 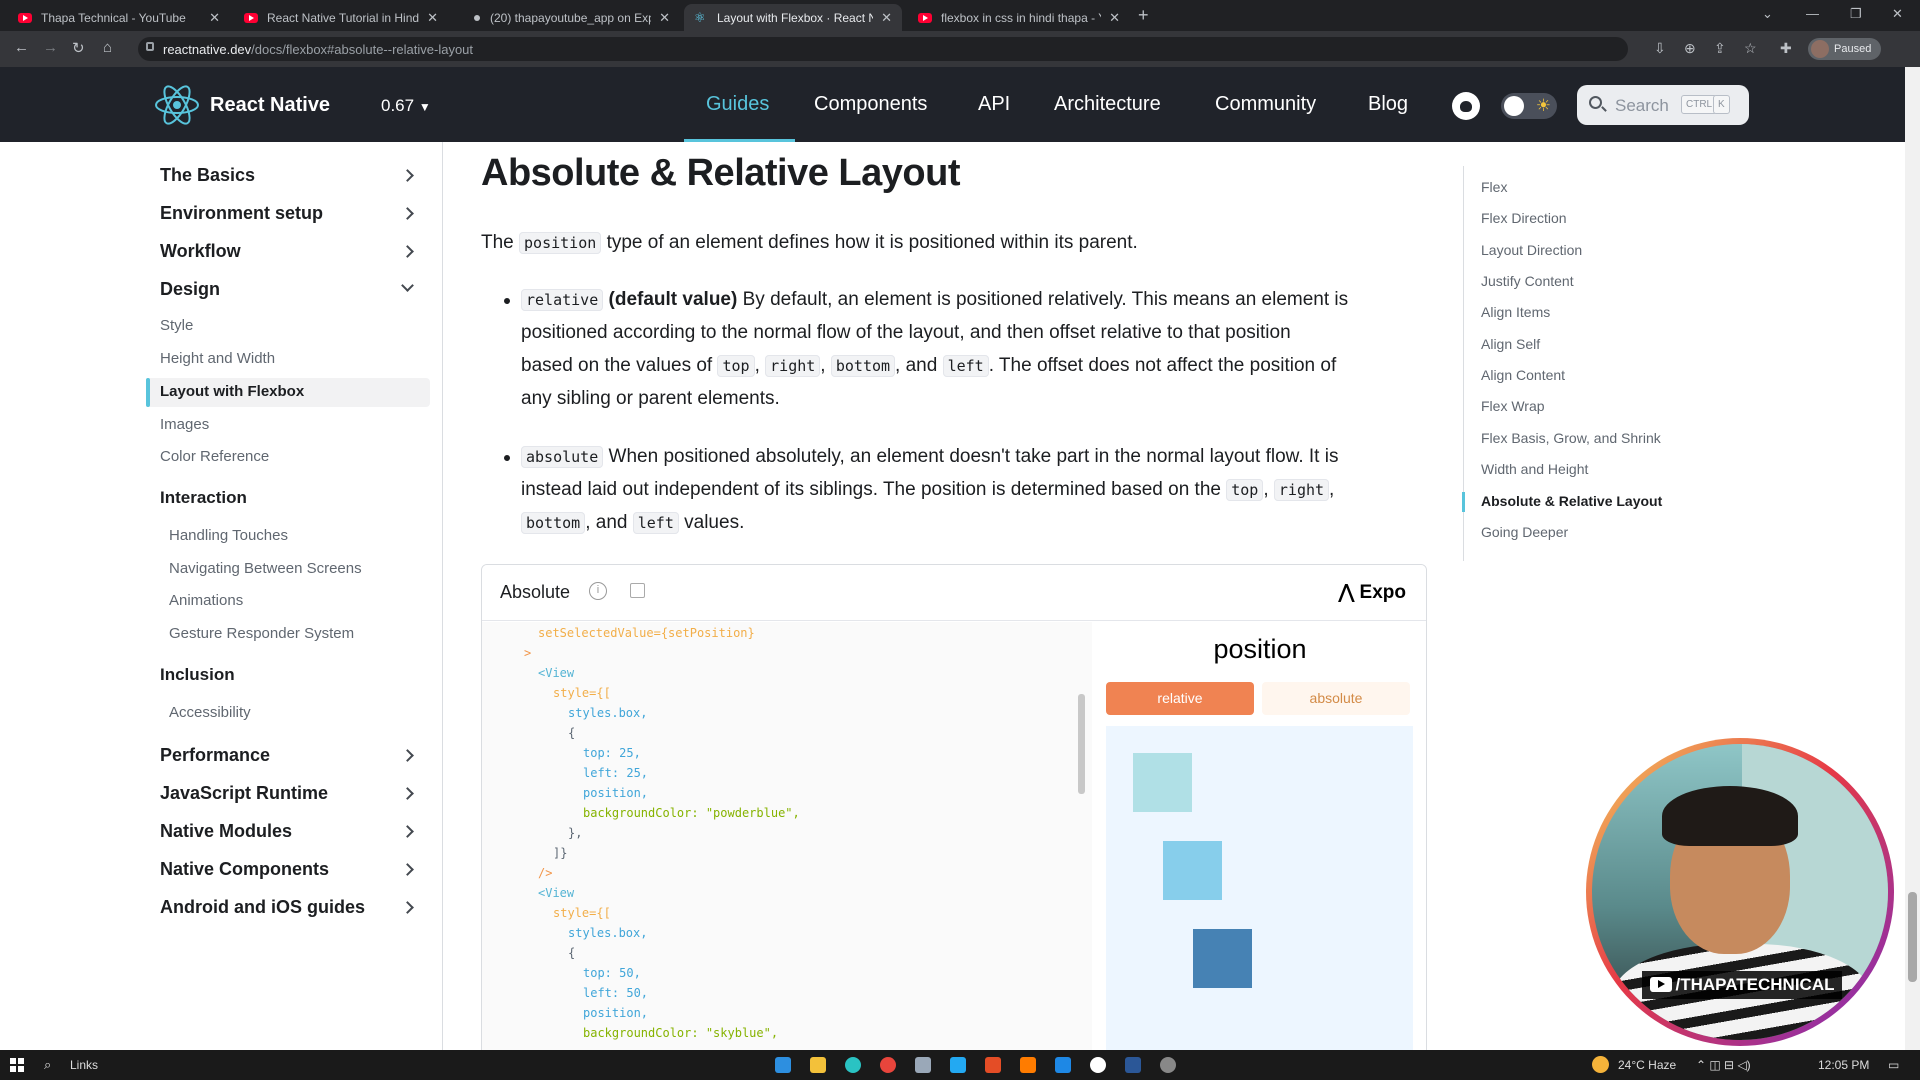 I want to click on nav-architecture: Architecture, so click(x=1107, y=104).